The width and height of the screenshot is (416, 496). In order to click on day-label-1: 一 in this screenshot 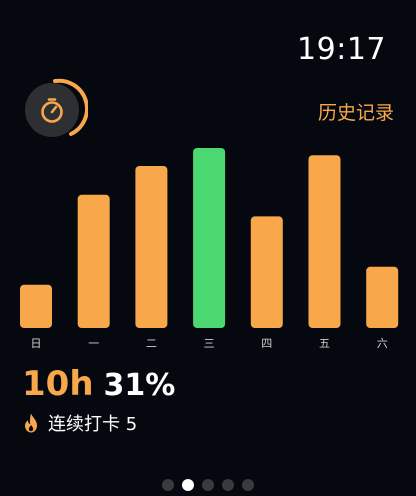, I will do `click(93, 343)`.